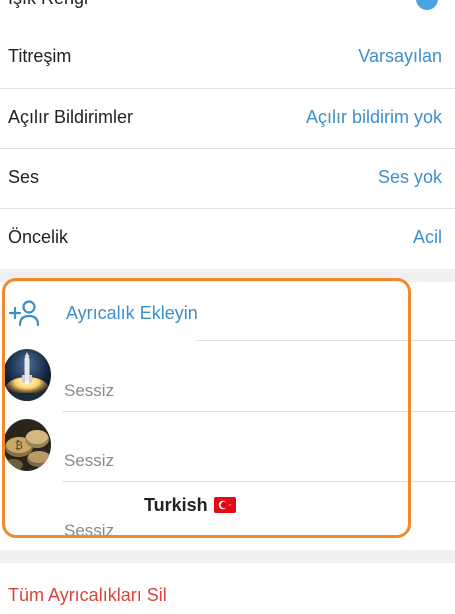 The height and width of the screenshot is (614, 455). Describe the element at coordinates (373, 117) in the screenshot. I see `popup-notifications-value: Açılır bildirim yok` at that location.